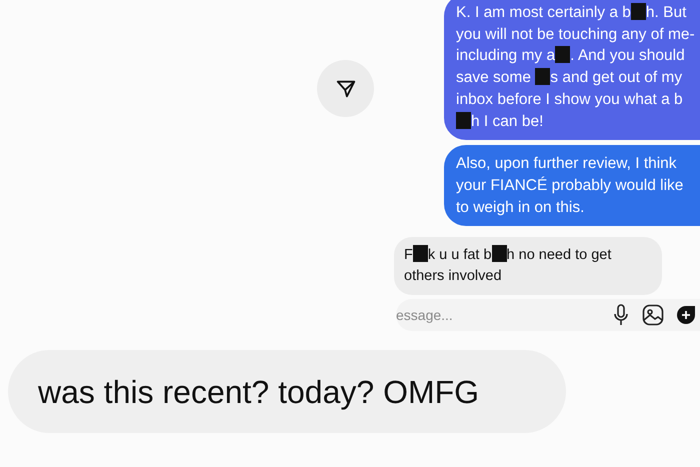 Image resolution: width=700 pixels, height=467 pixels. What do you see at coordinates (576, 67) in the screenshot?
I see `message-text: K. I am most certainly a b h. But you will not be touching any of me- including my a . And you should save some s and get out of my inbox before I show you what a b h I can be!` at bounding box center [576, 67].